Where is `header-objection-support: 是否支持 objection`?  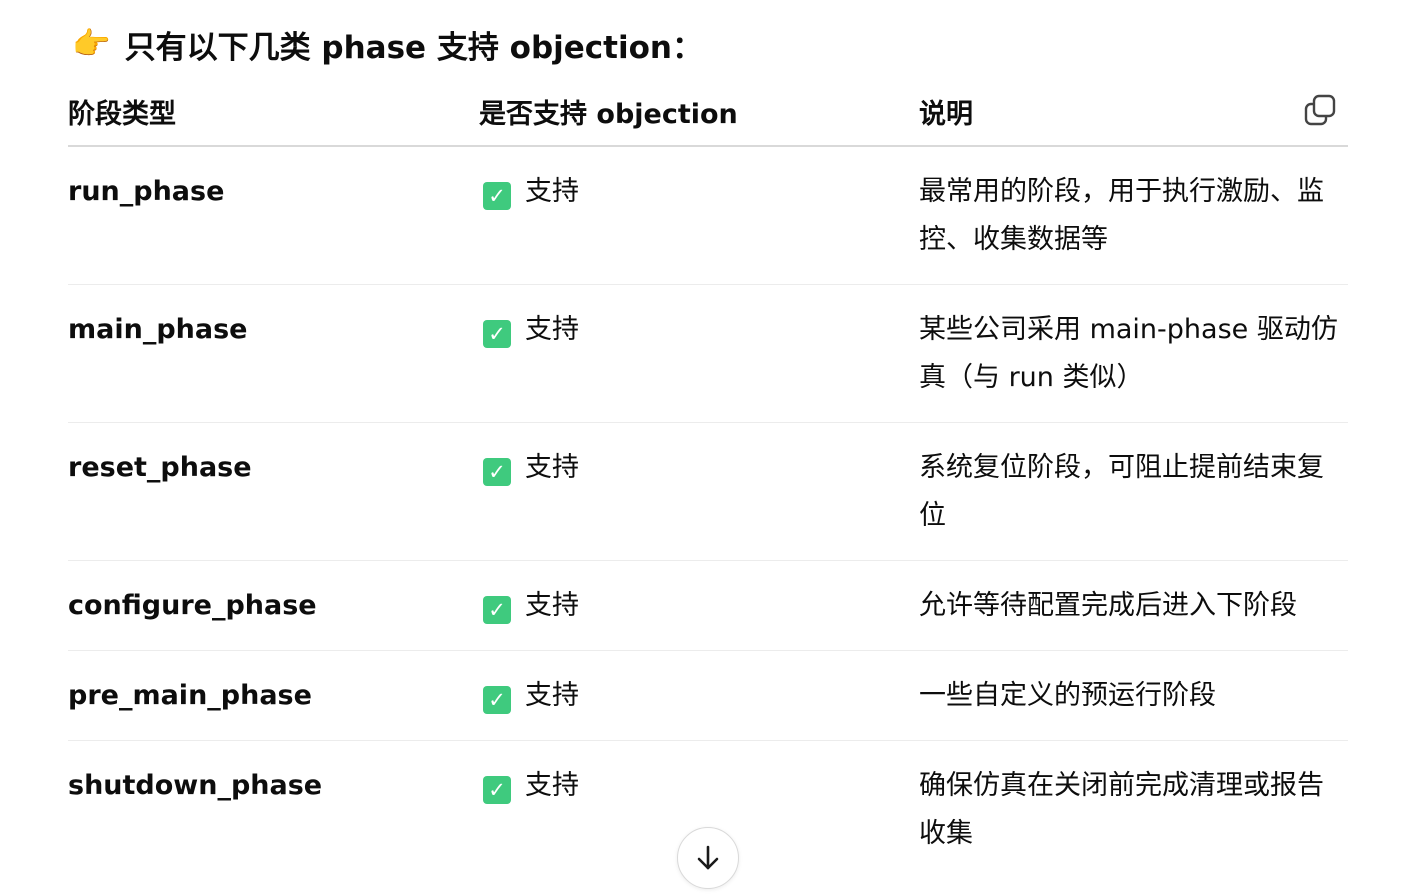
header-objection-support: 是否支持 objection is located at coordinates (699, 111).